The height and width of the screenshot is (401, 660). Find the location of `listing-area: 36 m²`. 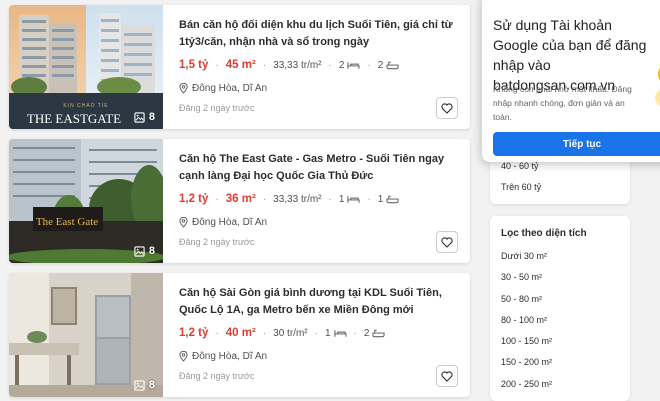

listing-area: 36 m² is located at coordinates (240, 199).